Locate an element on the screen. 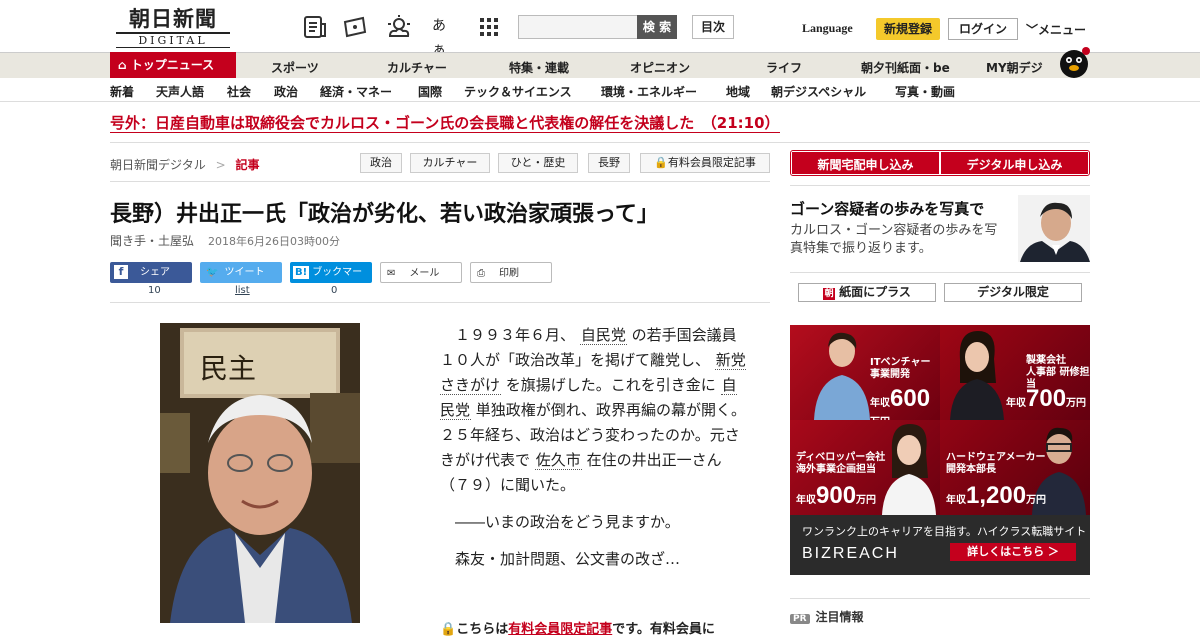 The width and height of the screenshot is (1200, 637). byline: 聞き手・土屋弘 2018年6月26日03時00分 is located at coordinates (225, 240).